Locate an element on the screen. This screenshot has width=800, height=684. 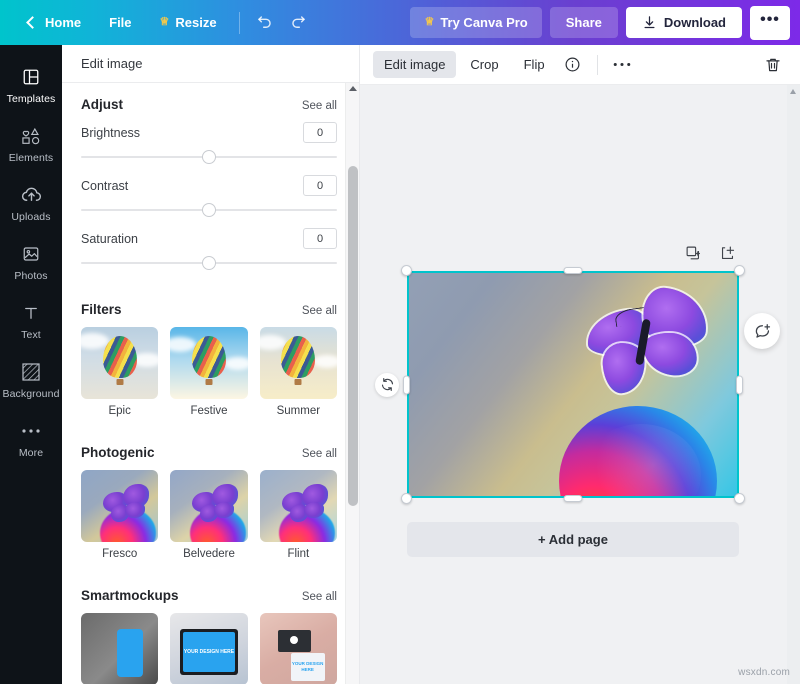
panel-scrollbar-thumb is located at coordinates (353, 336).